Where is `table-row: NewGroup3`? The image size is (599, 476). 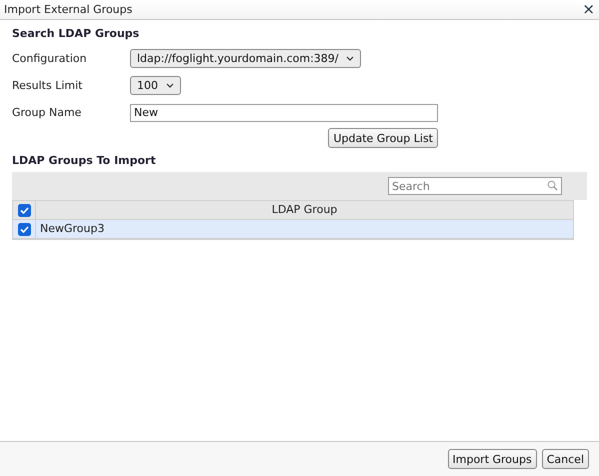
table-row: NewGroup3 is located at coordinates (293, 229).